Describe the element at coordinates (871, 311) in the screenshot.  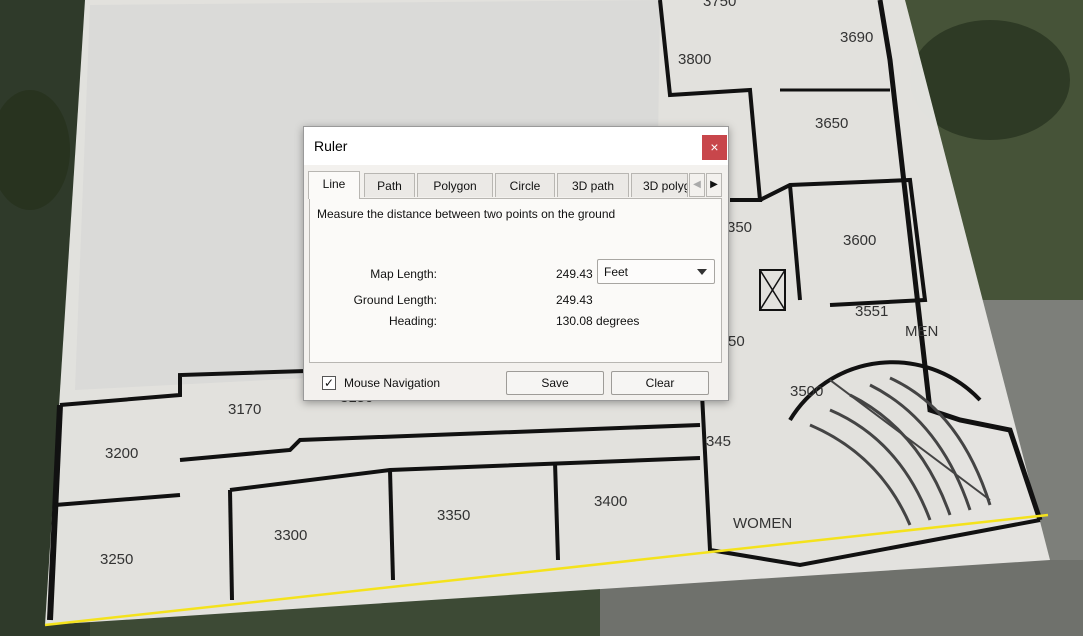
I see `room-label: 3551` at that location.